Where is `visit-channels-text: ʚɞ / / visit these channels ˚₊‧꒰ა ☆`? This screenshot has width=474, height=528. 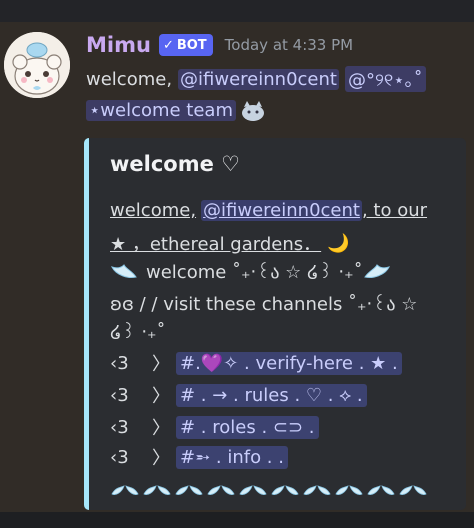 visit-channels-text: ʚɞ / / visit these channels ˚₊‧꒰ა ☆ is located at coordinates (264, 304).